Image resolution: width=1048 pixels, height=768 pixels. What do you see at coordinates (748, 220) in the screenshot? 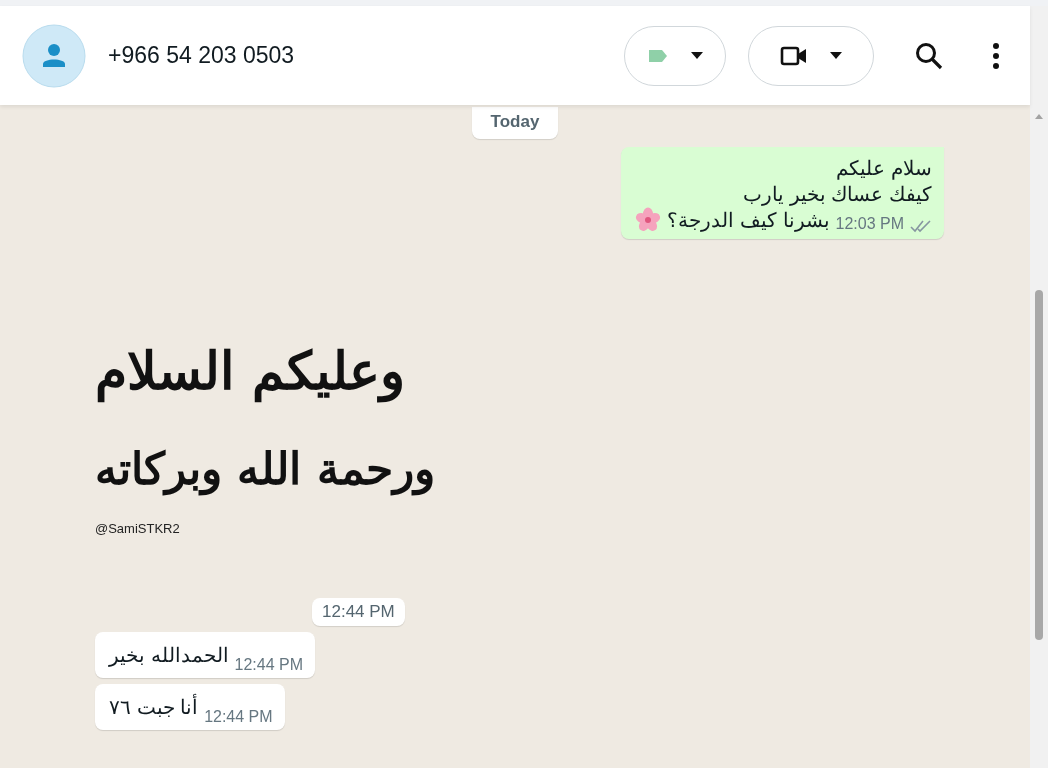
I see `message-text: بشرنا كيف الدرجة؟` at bounding box center [748, 220].